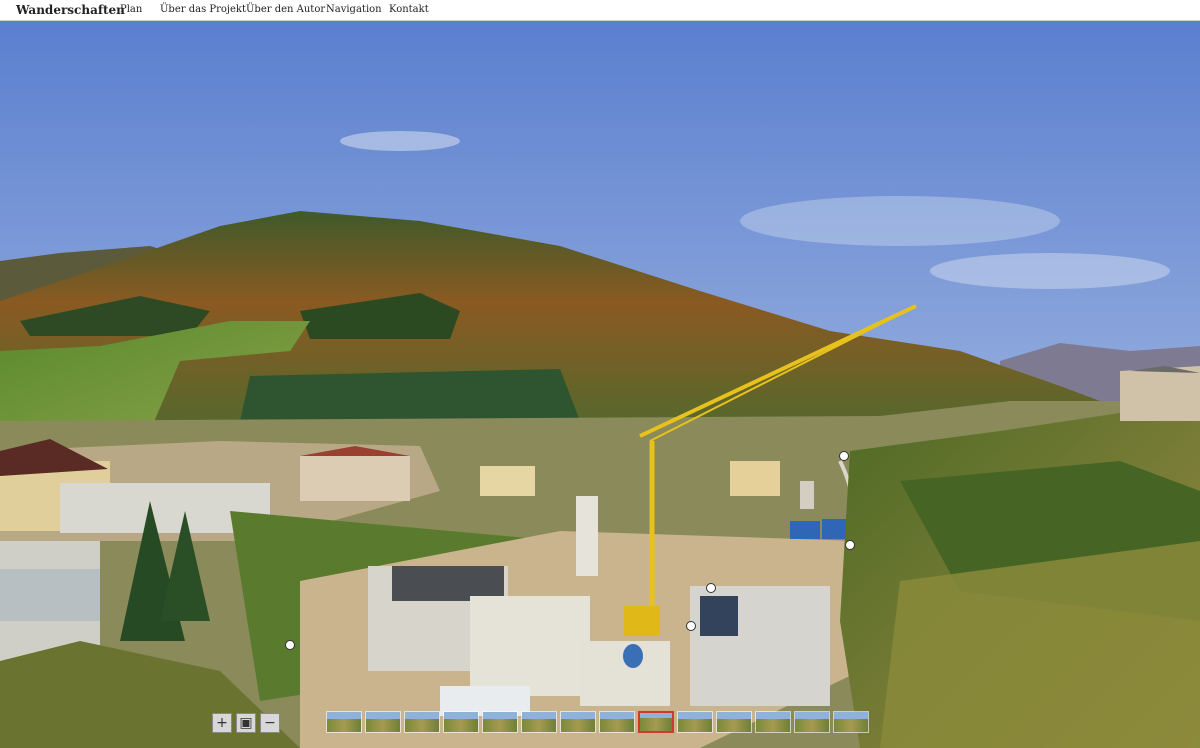 The height and width of the screenshot is (748, 1200). I want to click on zoom-out-button: −, so click(270, 723).